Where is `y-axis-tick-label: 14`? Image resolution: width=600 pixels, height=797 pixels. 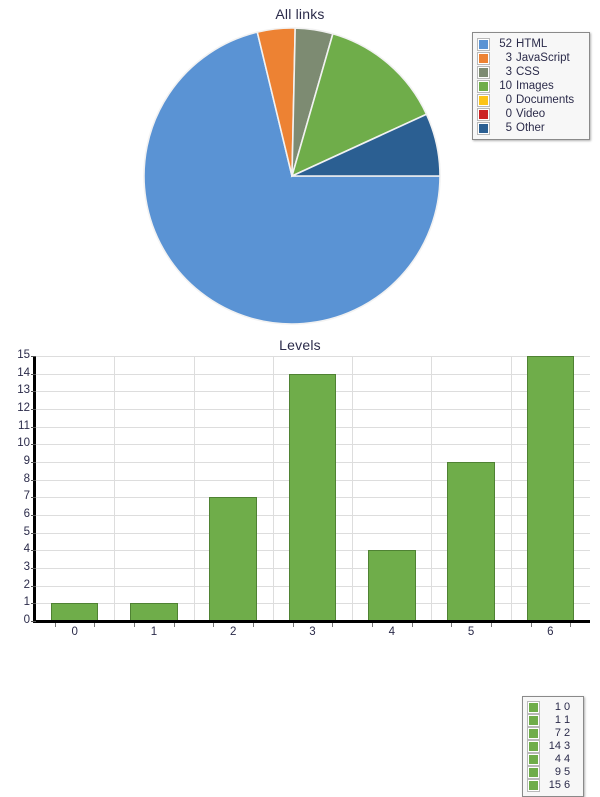 y-axis-tick-label: 14 is located at coordinates (23, 372).